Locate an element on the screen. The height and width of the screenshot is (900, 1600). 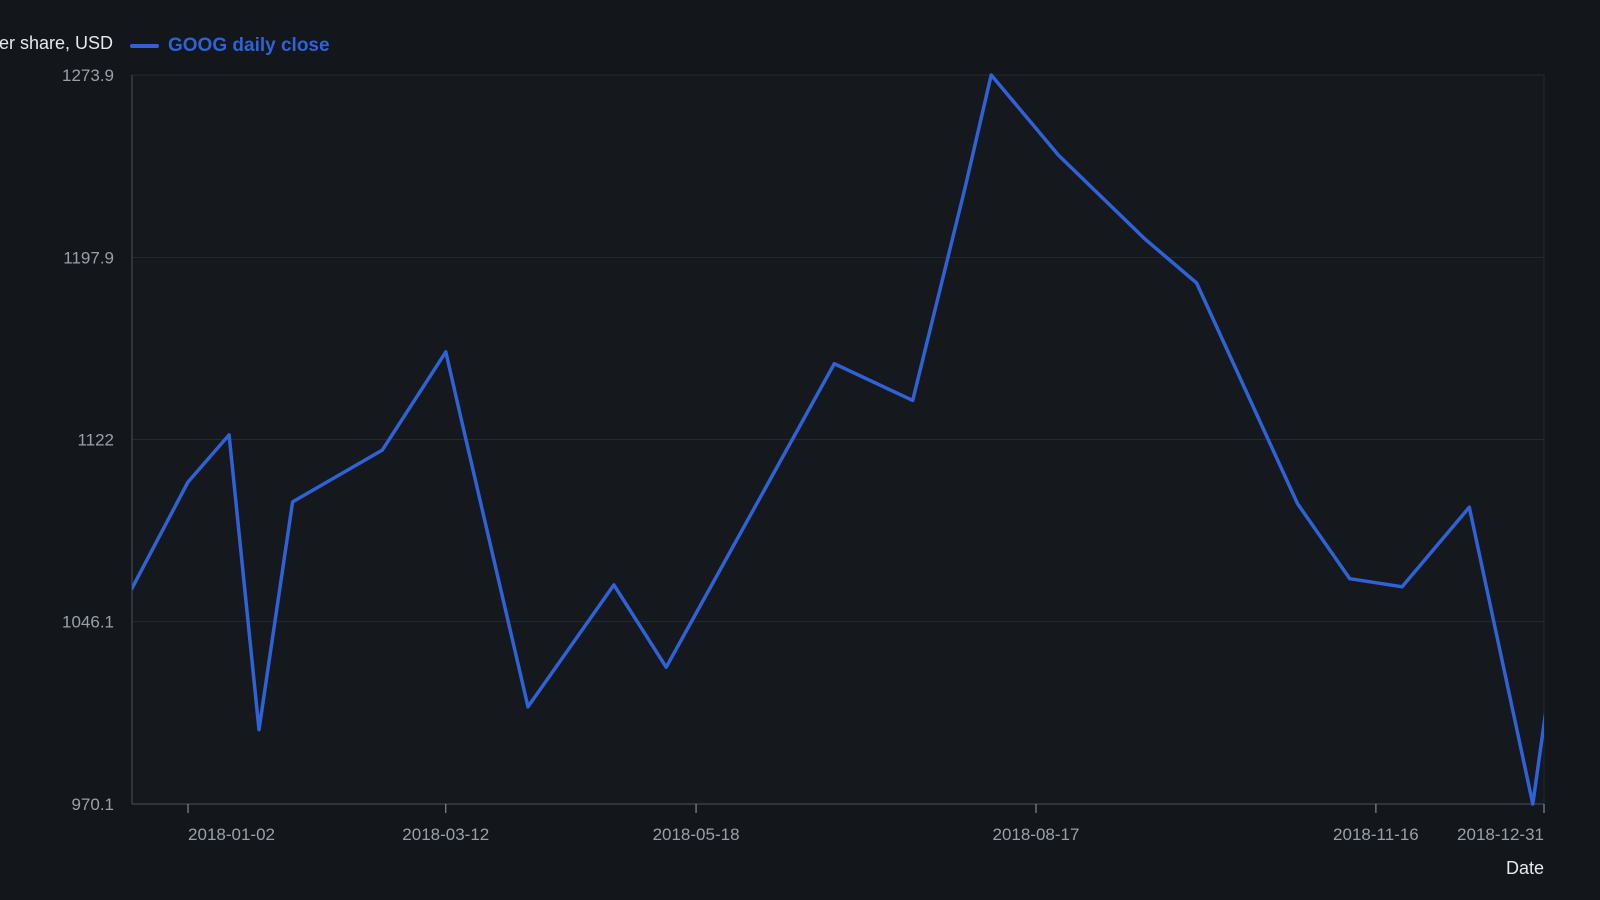
y-axis-title: Price per share, USD is located at coordinates (56, 43).